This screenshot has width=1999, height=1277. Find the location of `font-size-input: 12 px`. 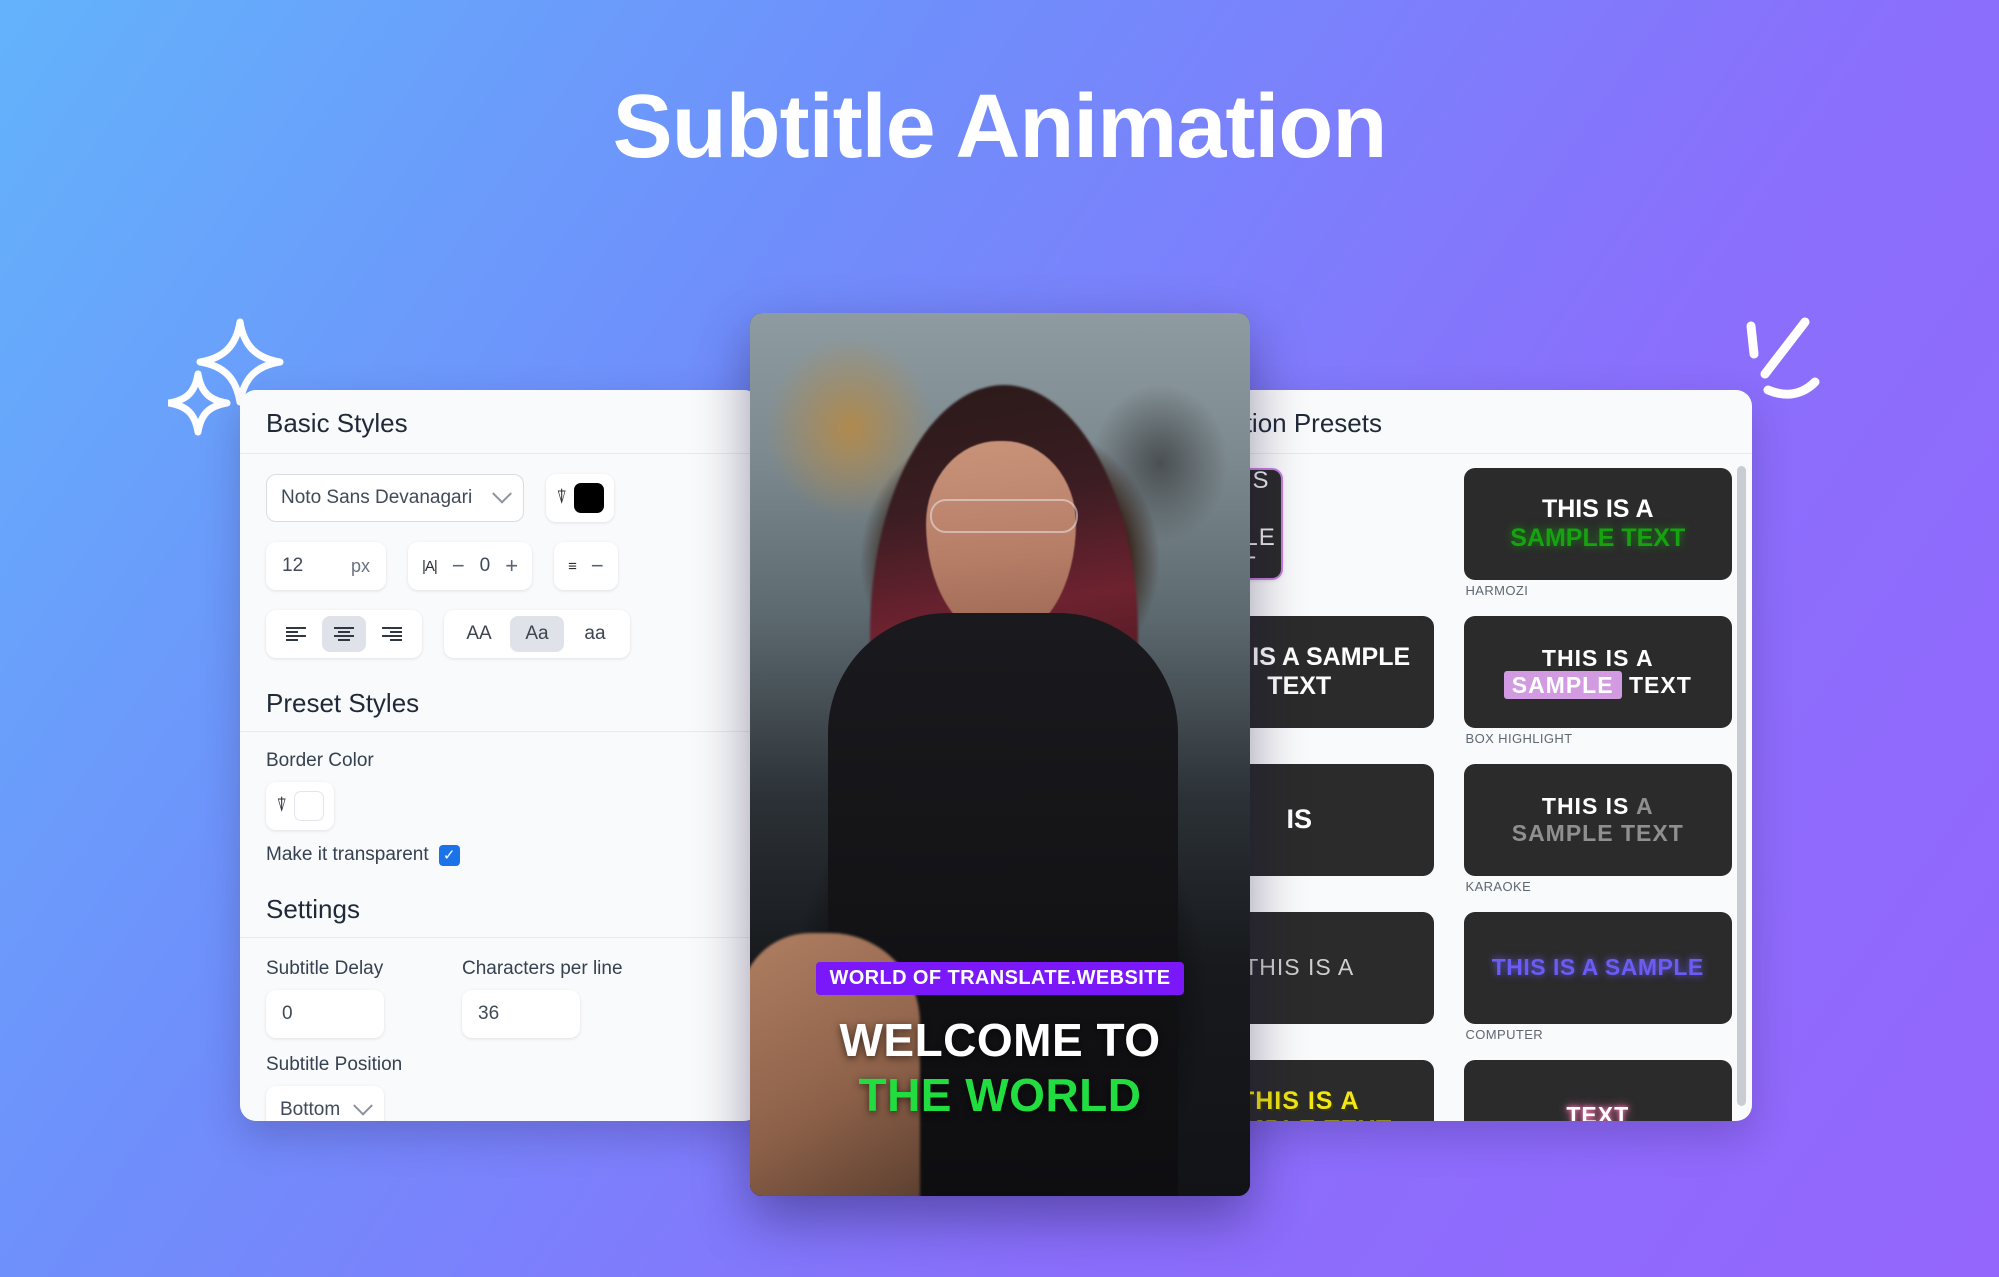

font-size-input: 12 px is located at coordinates (326, 566).